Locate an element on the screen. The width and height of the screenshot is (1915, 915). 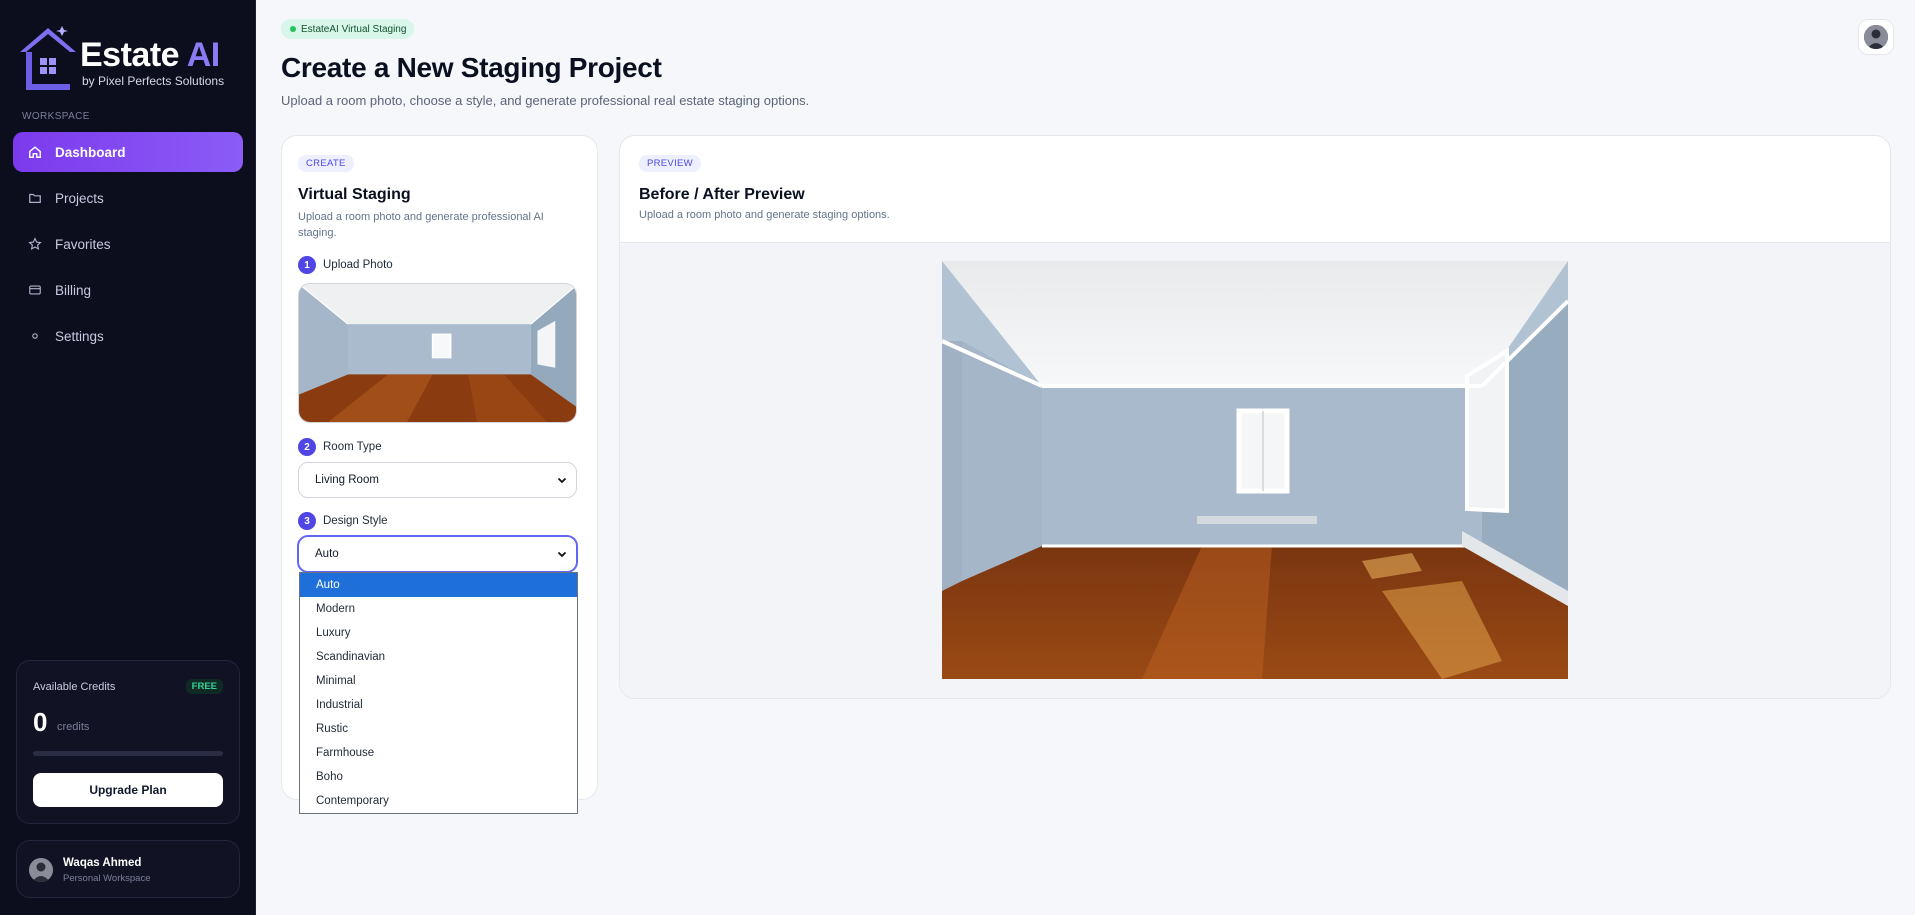
step-room-type: 2 Room Type is located at coordinates (340, 447).